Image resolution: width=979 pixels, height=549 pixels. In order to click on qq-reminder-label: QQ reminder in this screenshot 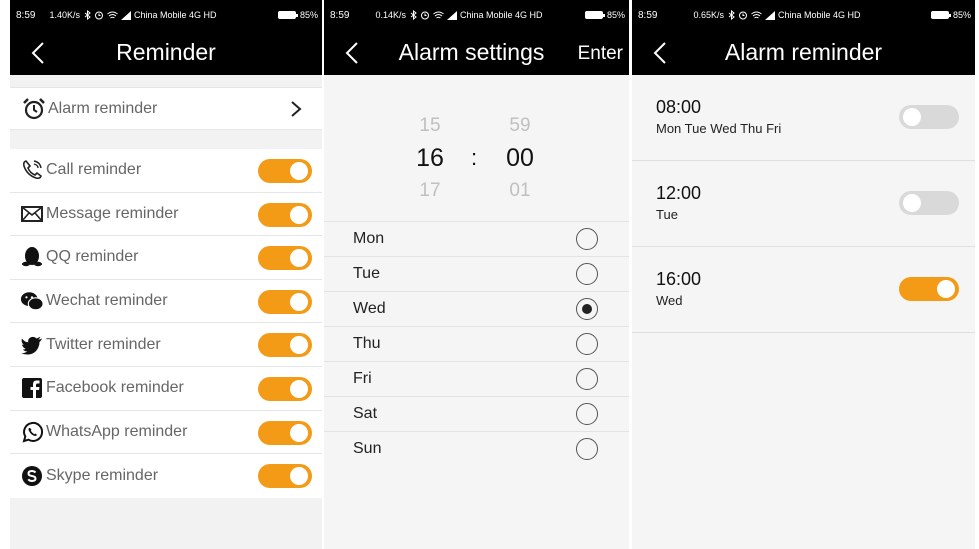, I will do `click(92, 257)`.